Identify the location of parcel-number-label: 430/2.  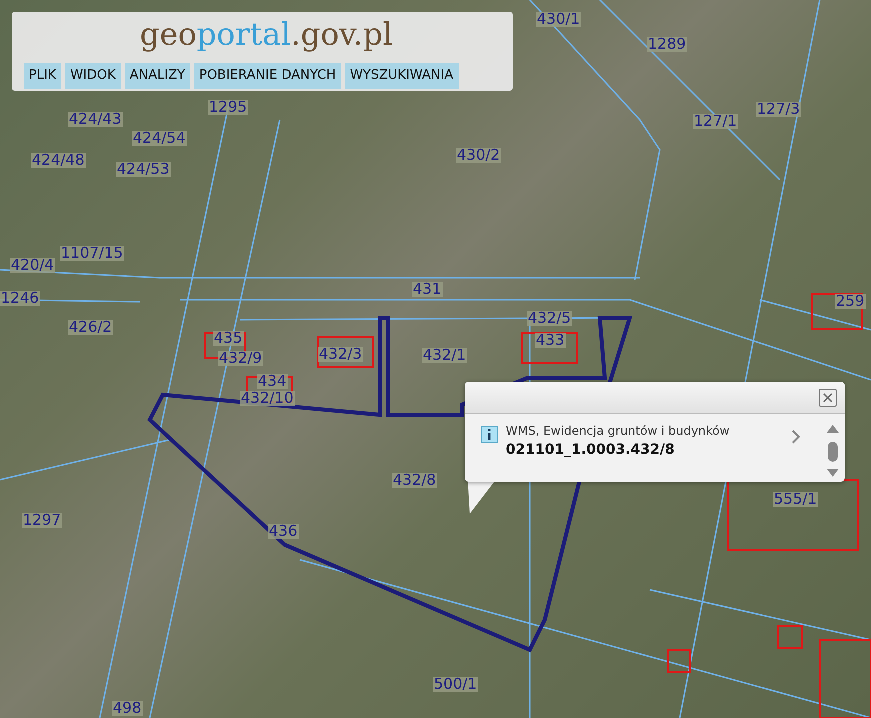
(479, 155).